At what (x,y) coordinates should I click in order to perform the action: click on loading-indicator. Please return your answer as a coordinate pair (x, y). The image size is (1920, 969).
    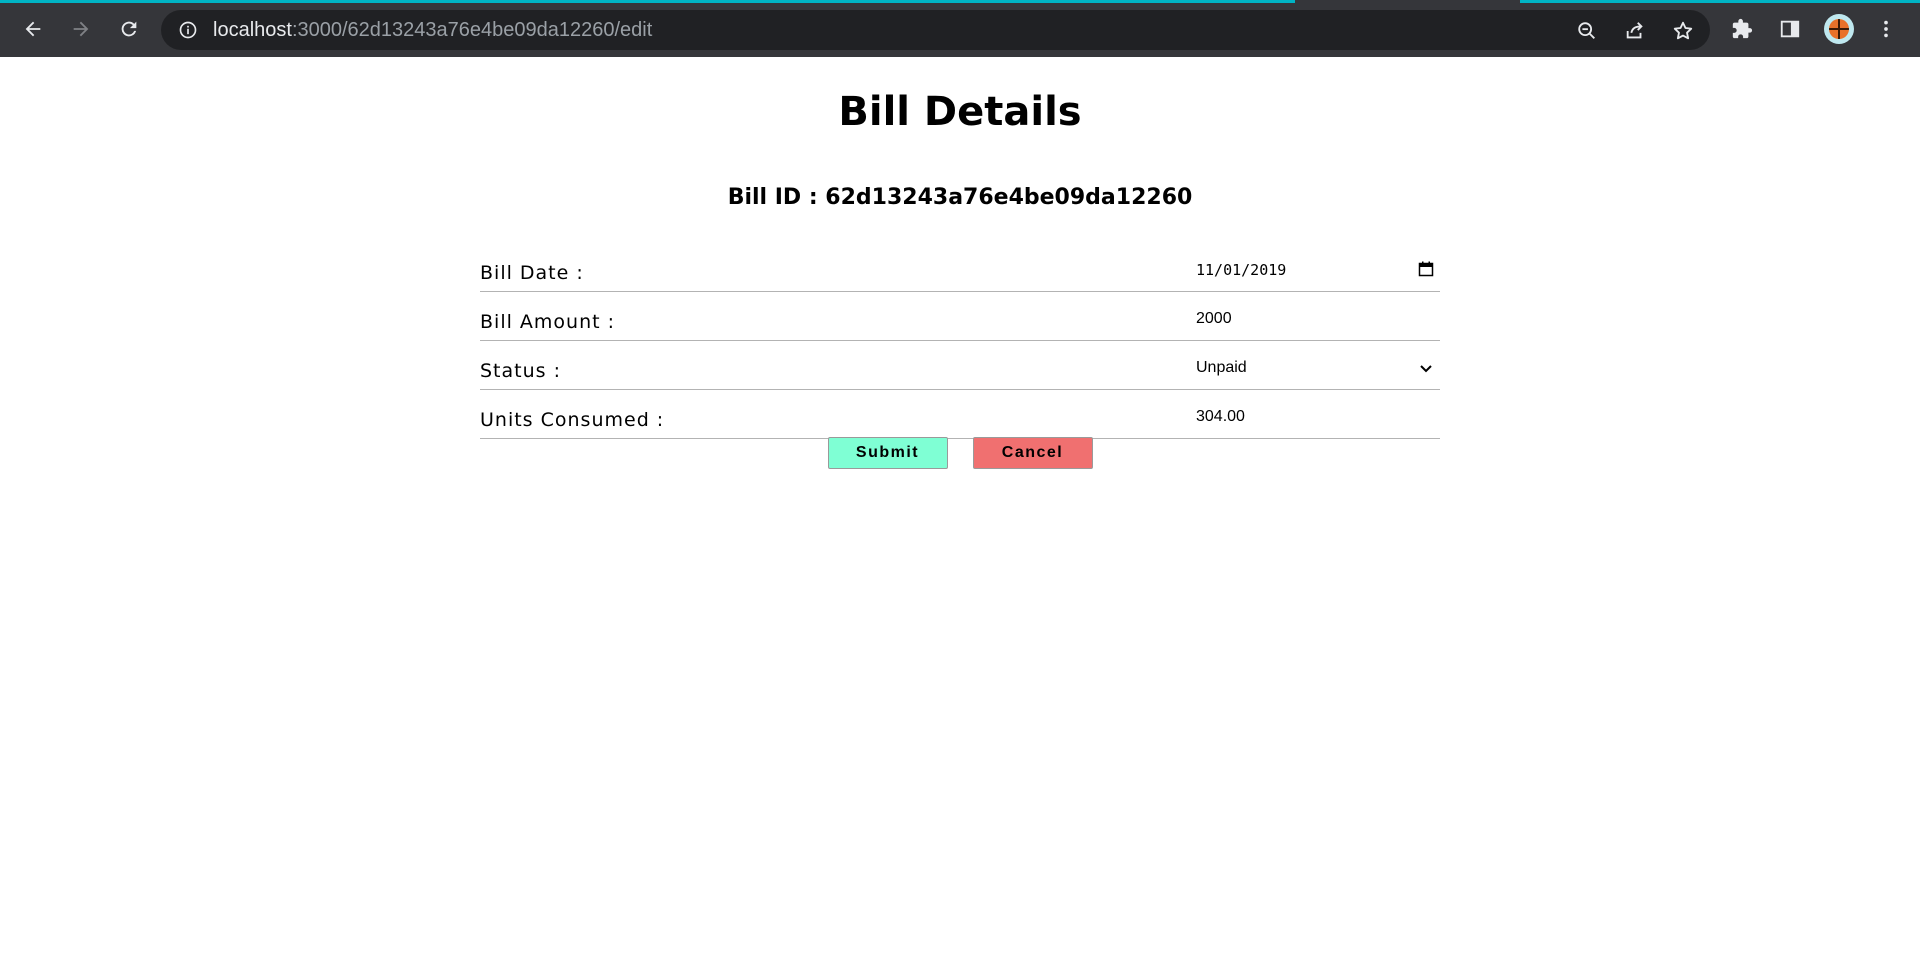
    Looking at the image, I should click on (647, 1).